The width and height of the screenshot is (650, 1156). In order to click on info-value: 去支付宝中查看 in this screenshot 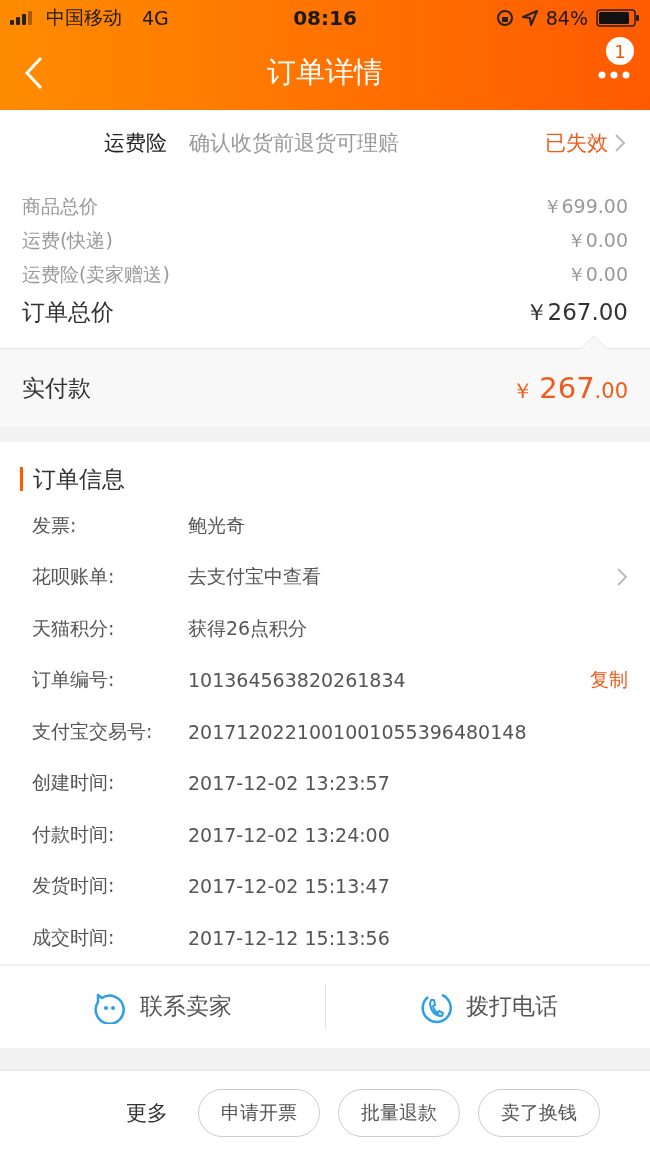, I will do `click(255, 577)`.